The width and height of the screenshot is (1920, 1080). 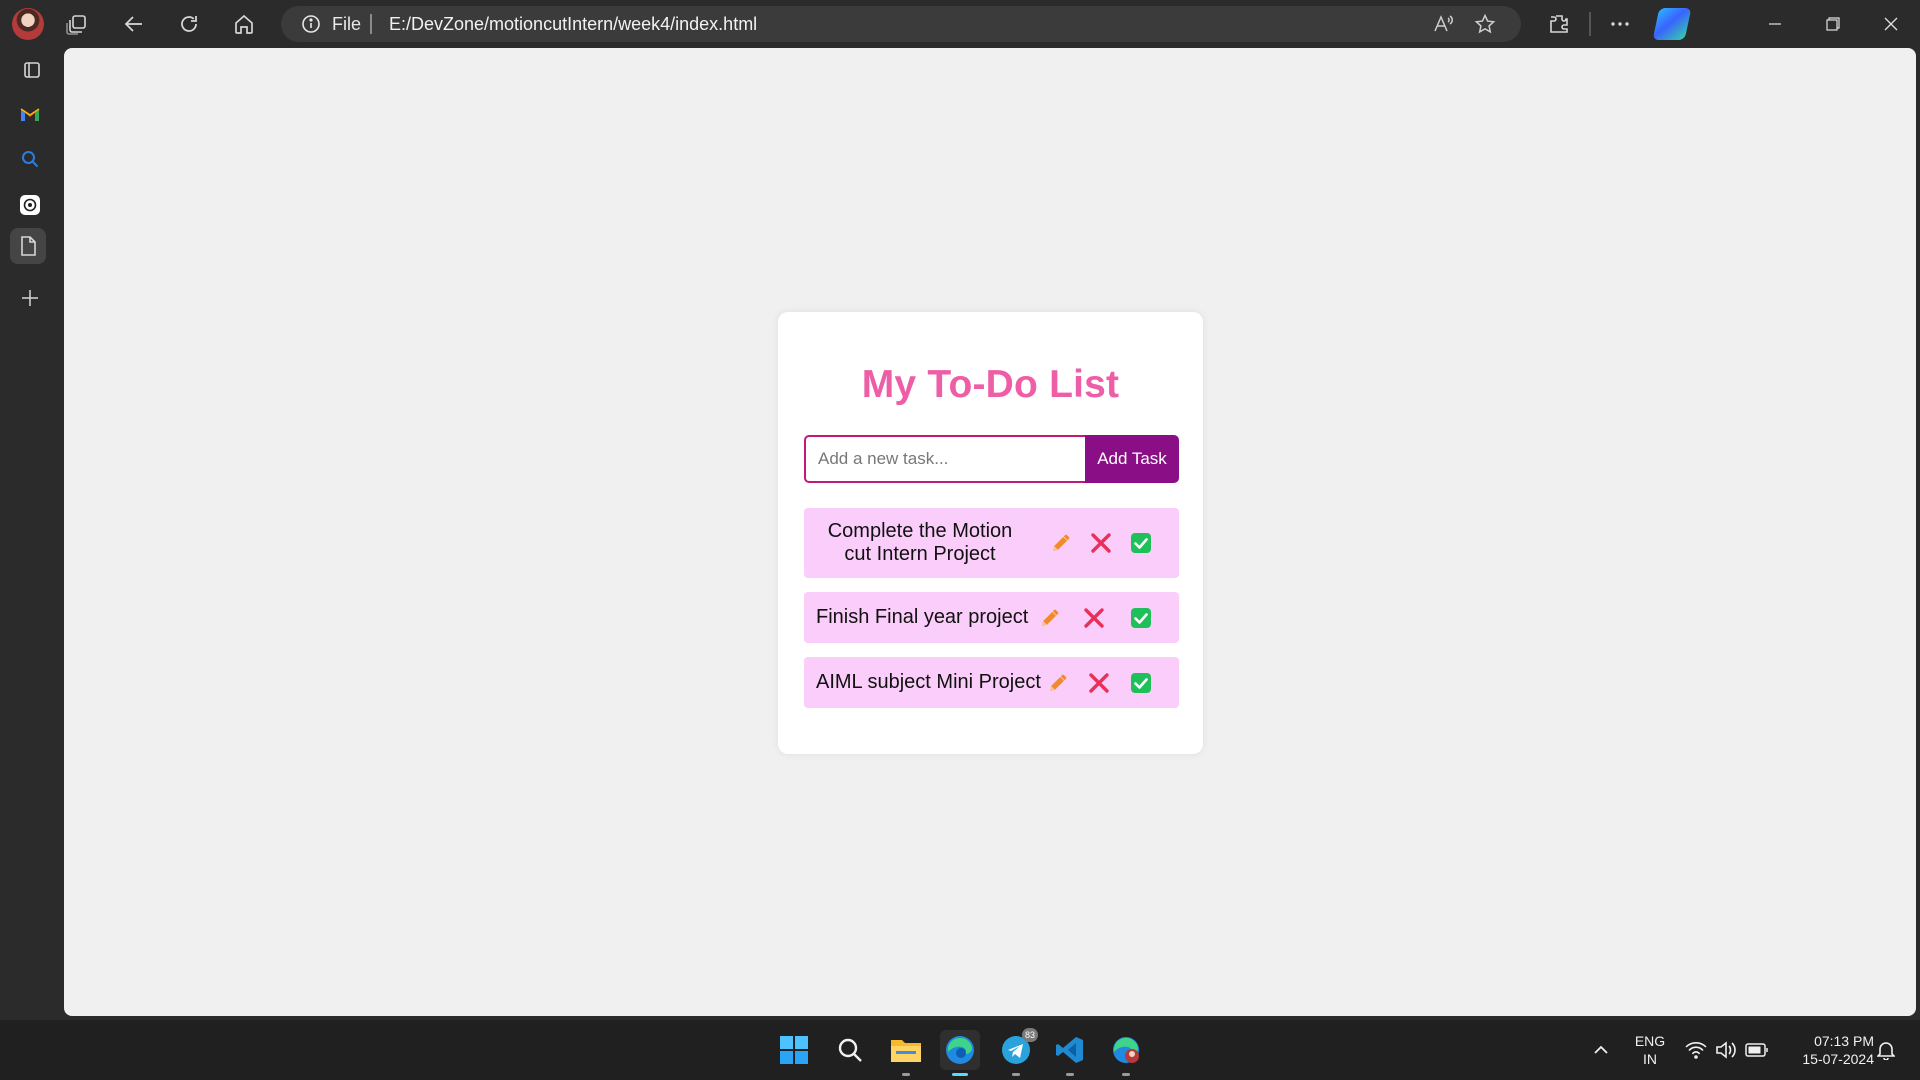 I want to click on clock-date: 15-07-2024, so click(x=1838, y=1059).